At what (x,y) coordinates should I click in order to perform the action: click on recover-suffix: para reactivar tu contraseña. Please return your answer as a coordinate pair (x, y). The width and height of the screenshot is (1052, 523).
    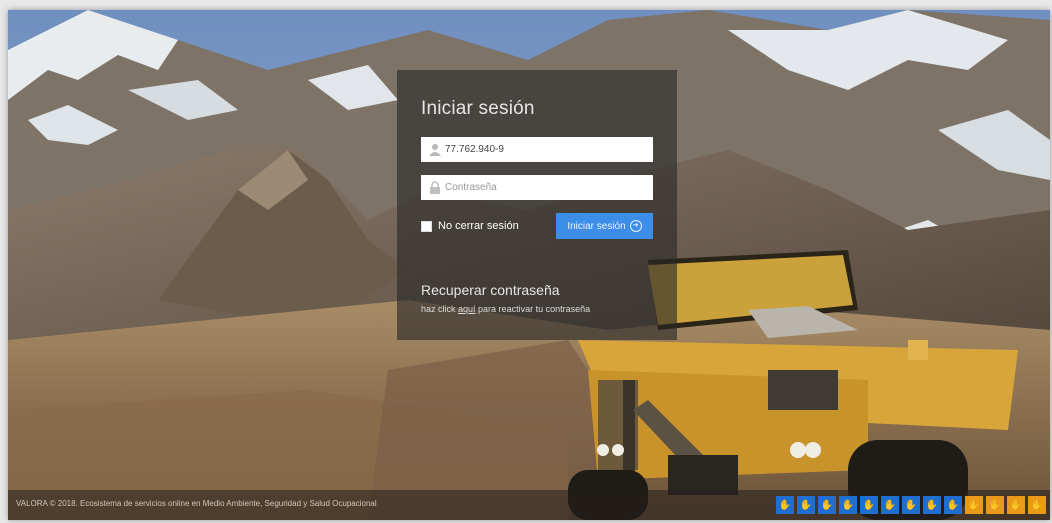
    Looking at the image, I should click on (533, 309).